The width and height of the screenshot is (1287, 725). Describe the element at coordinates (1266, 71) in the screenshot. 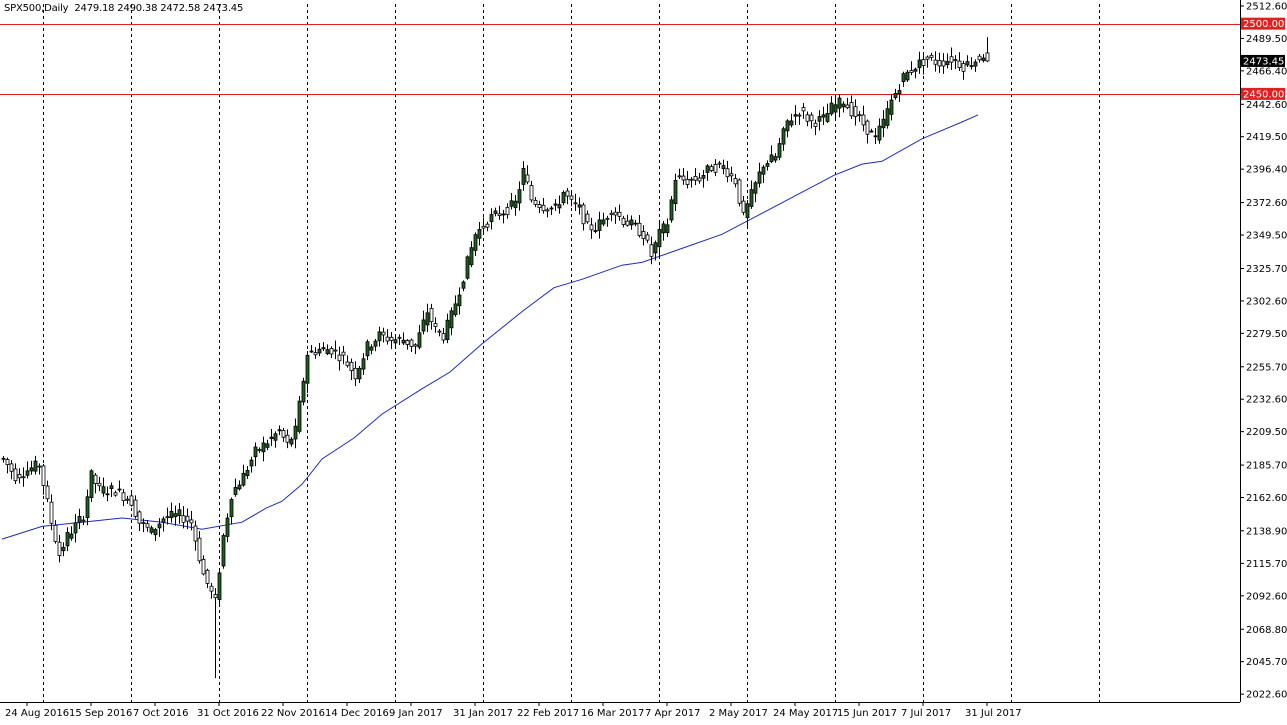

I see `y-tick-label-2: 2466.40` at that location.